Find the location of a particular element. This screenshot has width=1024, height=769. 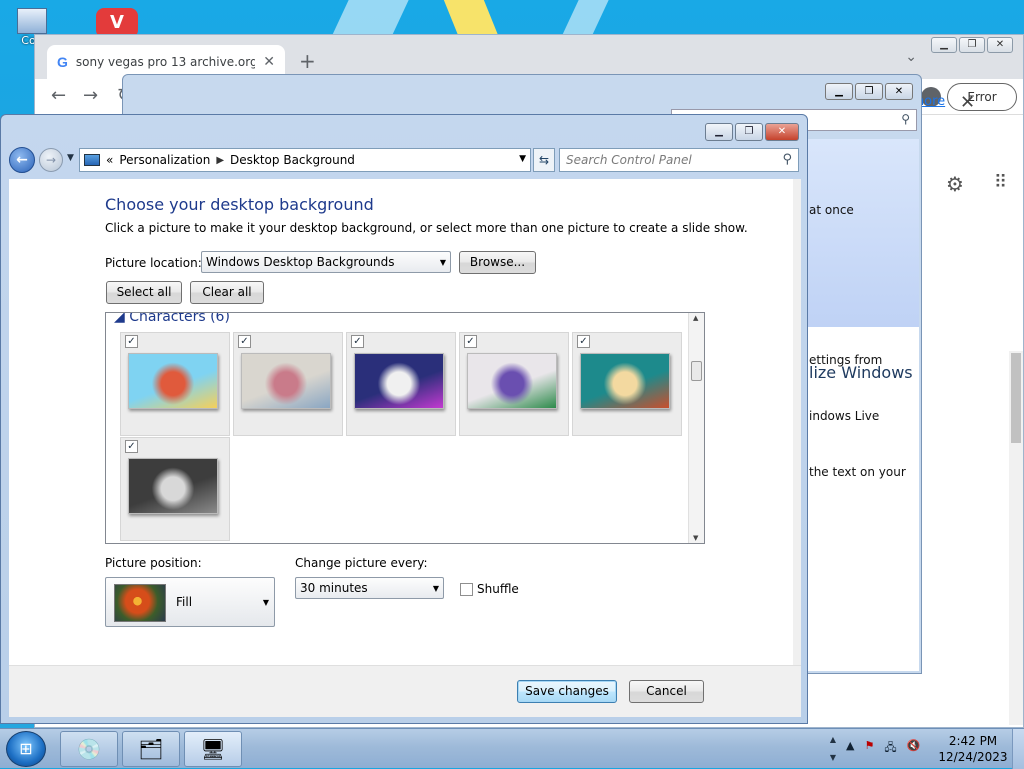

network-icon: 🖧 is located at coordinates (890, 748).